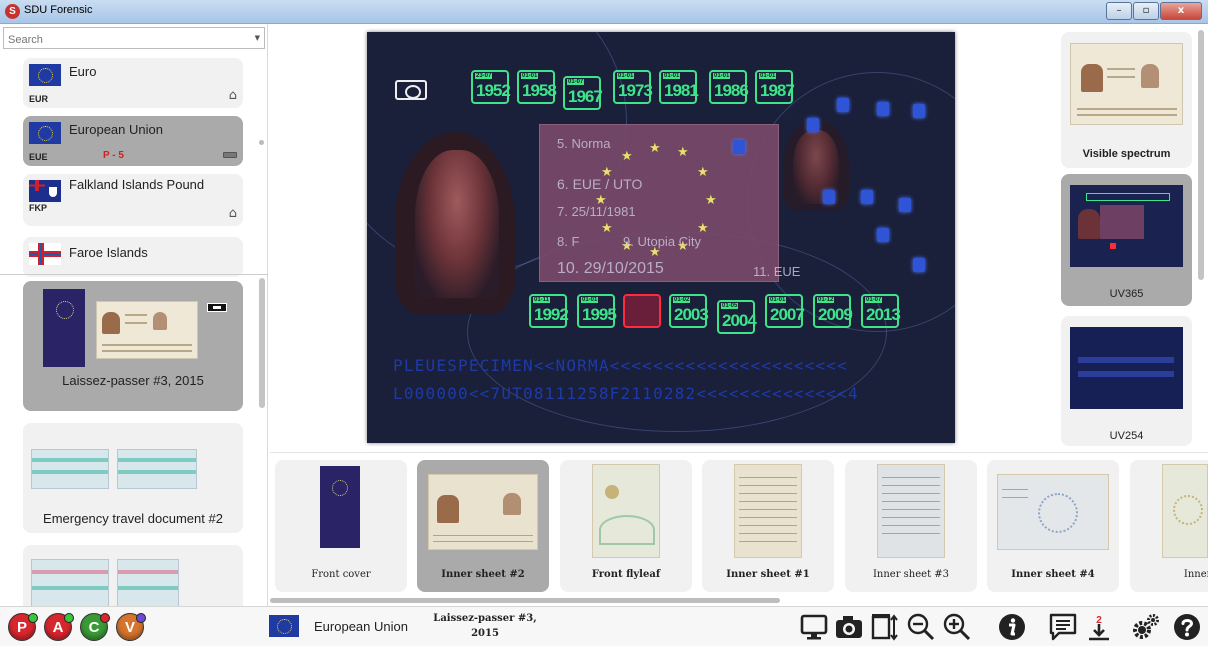 The width and height of the screenshot is (1208, 646). What do you see at coordinates (957, 627) in the screenshot?
I see `zoom-in-icon` at bounding box center [957, 627].